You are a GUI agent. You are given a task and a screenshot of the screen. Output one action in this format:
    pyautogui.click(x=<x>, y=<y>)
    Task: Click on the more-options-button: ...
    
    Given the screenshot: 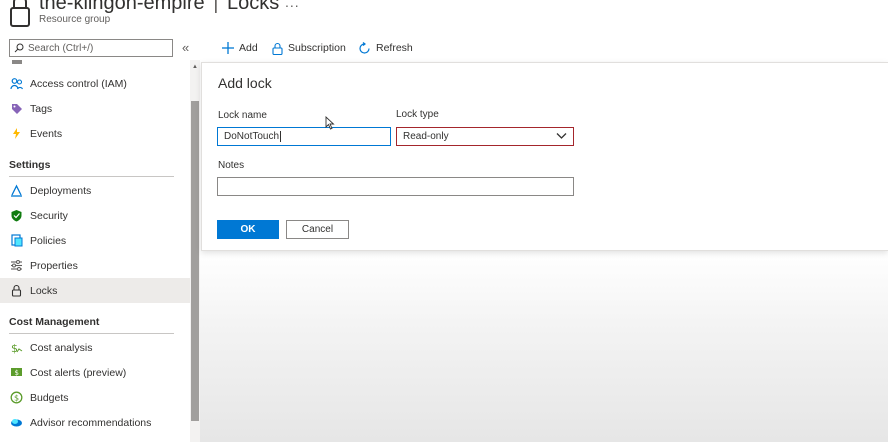 What is the action you would take?
    pyautogui.click(x=292, y=5)
    